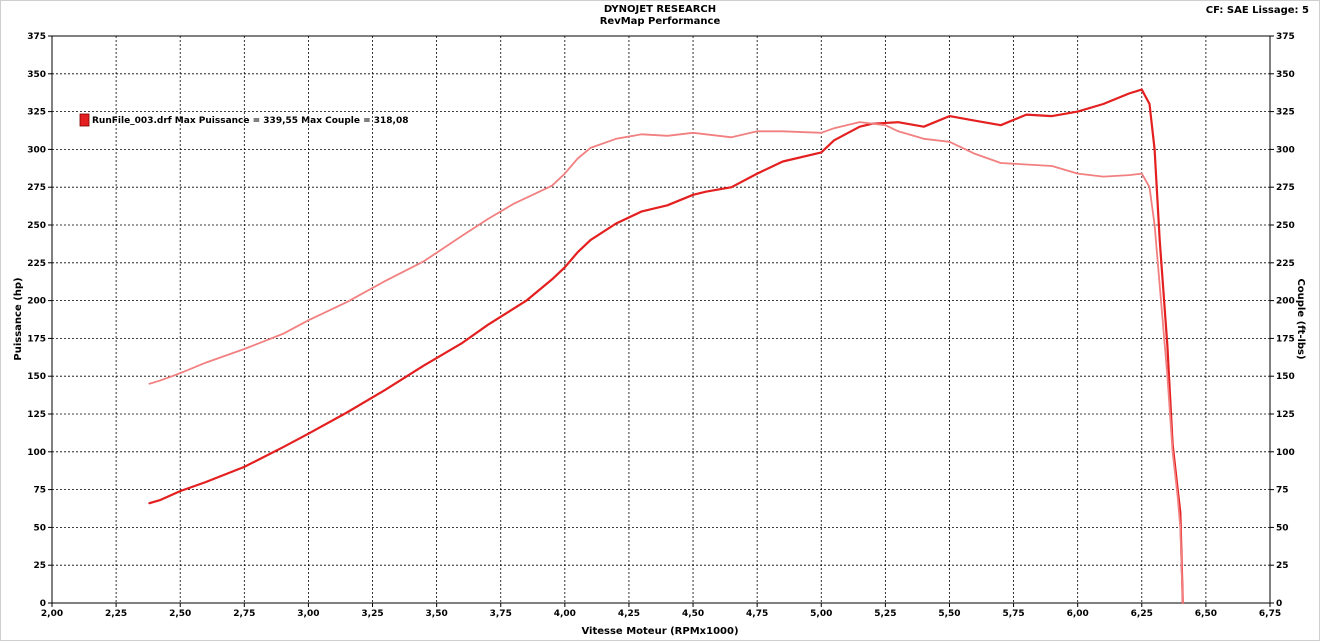 Image resolution: width=1320 pixels, height=644 pixels. What do you see at coordinates (1285, 188) in the screenshot?
I see `y-tick-label-right: 275` at bounding box center [1285, 188].